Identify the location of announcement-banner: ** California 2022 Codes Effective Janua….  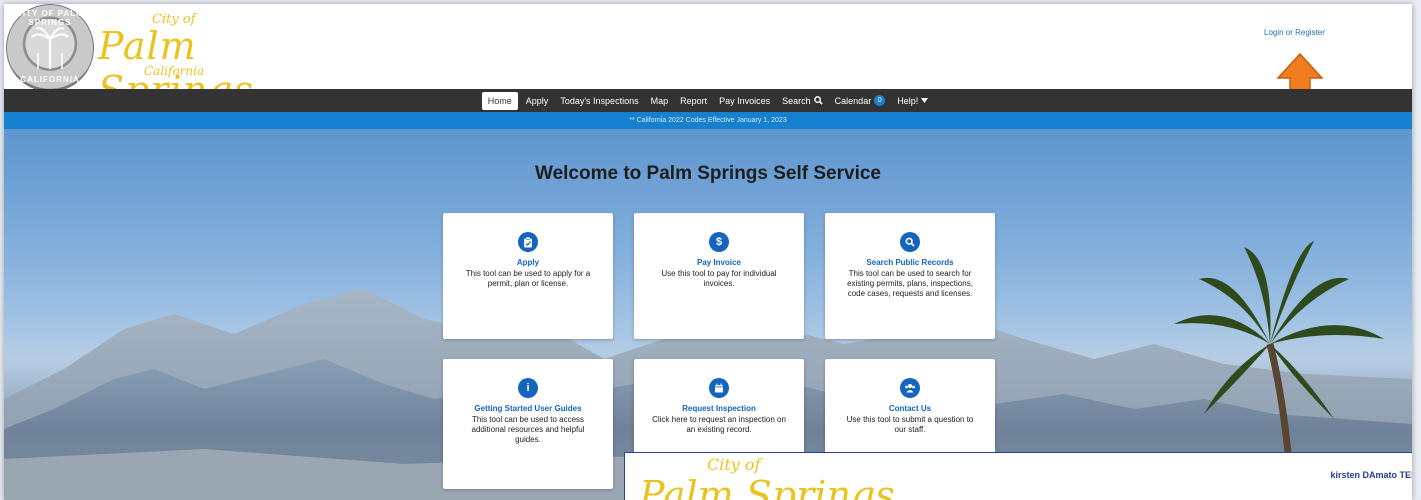
(708, 120).